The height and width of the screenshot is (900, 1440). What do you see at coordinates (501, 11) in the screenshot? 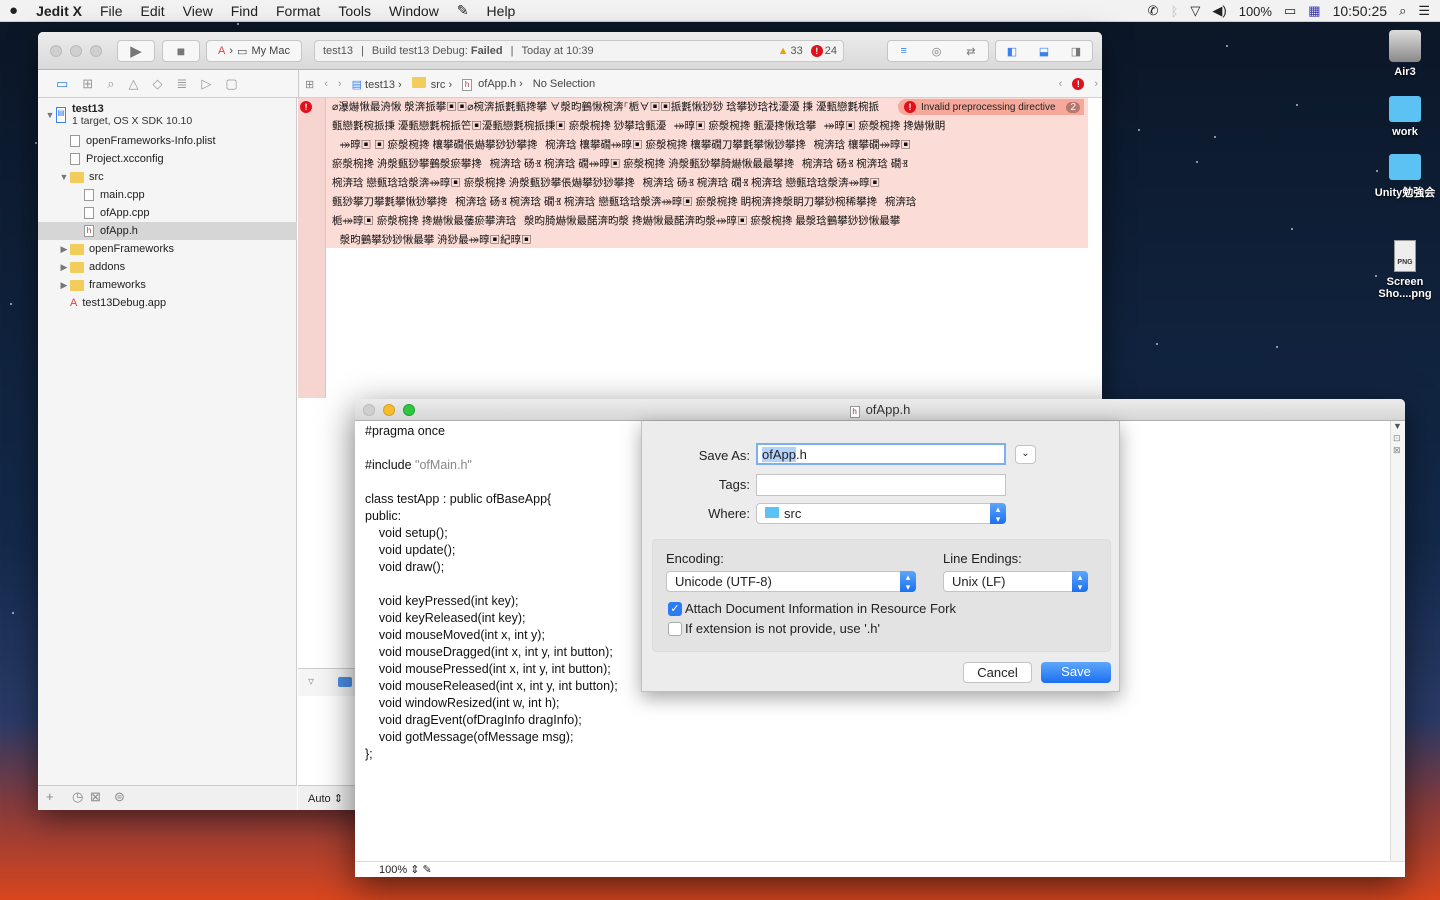
I see `menu-help: Help` at bounding box center [501, 11].